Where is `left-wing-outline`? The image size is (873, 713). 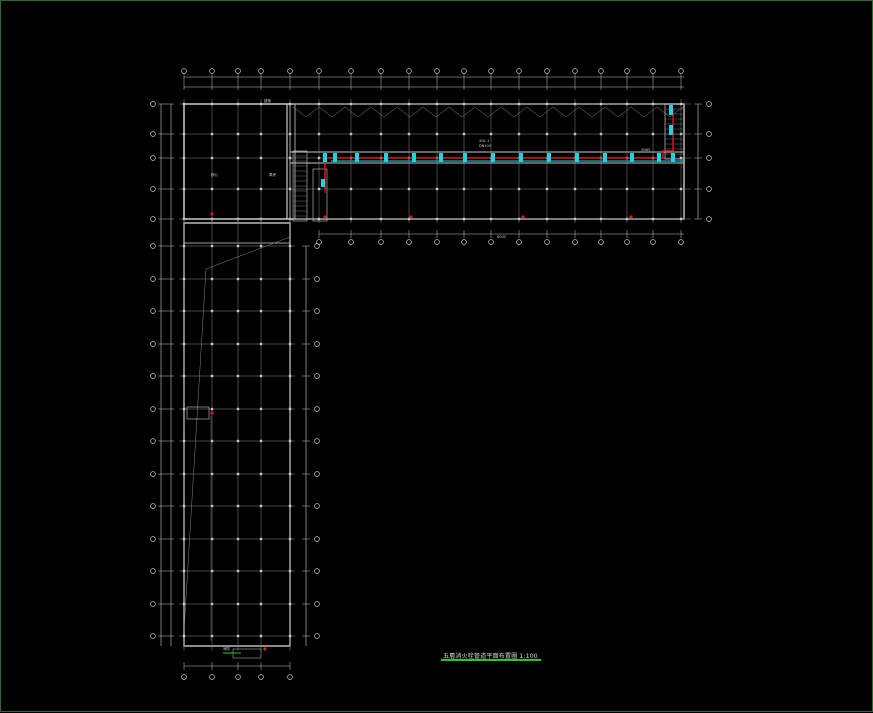 left-wing-outline is located at coordinates (237, 434).